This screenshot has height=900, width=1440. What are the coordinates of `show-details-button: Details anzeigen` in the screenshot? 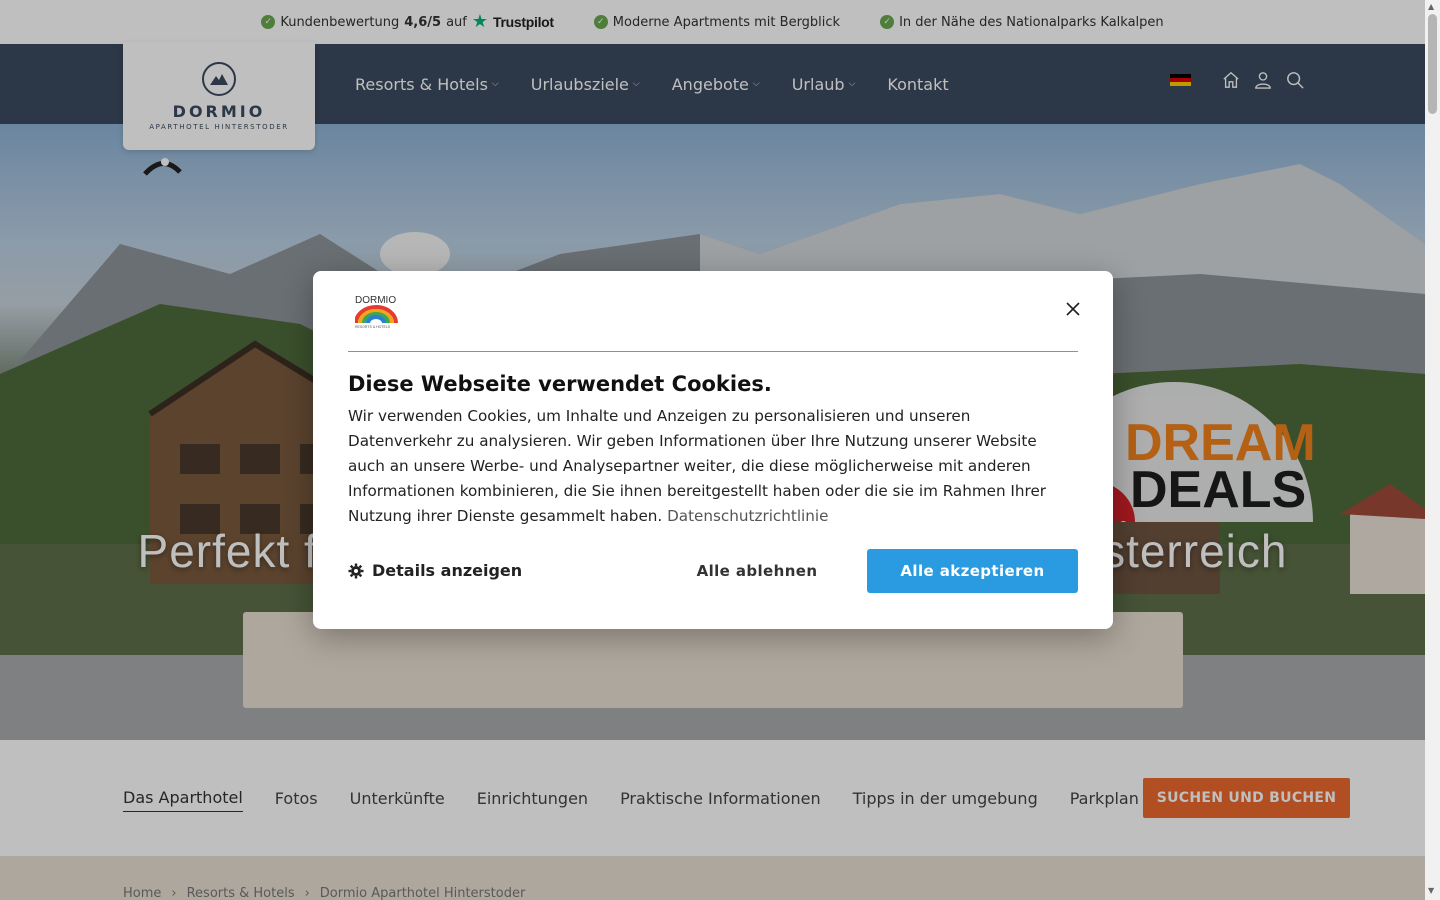 It's located at (435, 570).